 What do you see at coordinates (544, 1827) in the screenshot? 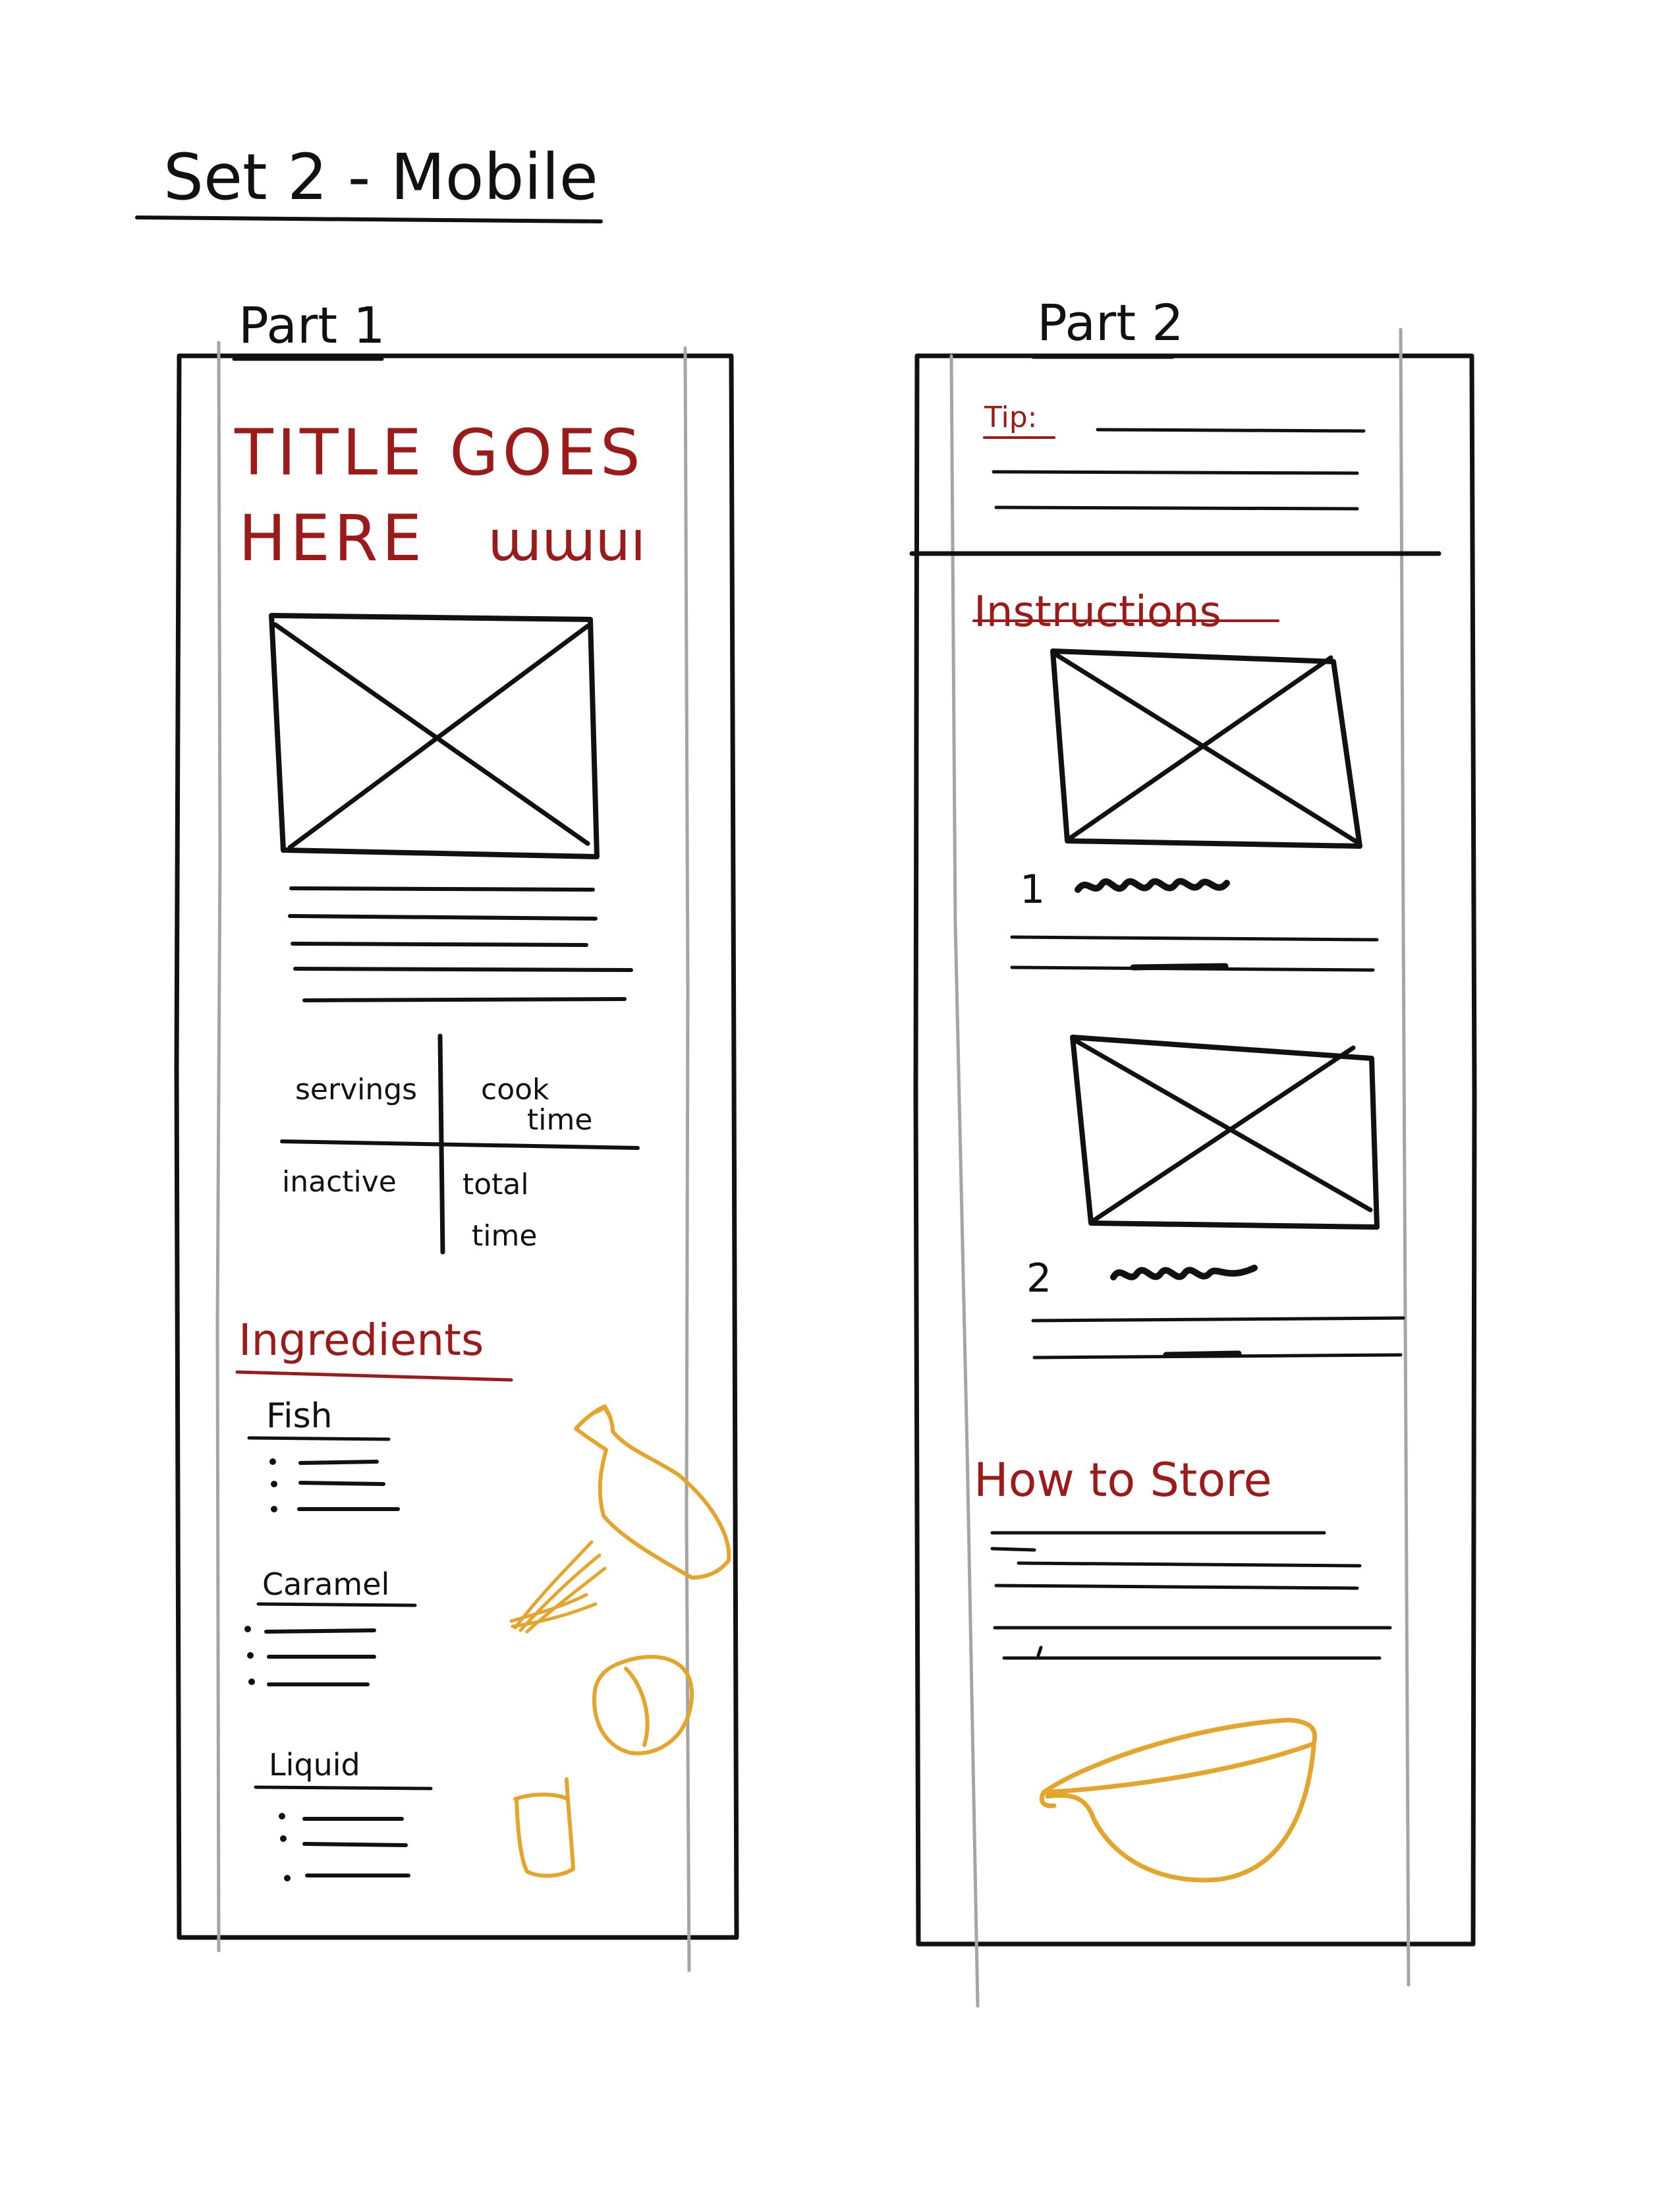
I see `cup-icon` at bounding box center [544, 1827].